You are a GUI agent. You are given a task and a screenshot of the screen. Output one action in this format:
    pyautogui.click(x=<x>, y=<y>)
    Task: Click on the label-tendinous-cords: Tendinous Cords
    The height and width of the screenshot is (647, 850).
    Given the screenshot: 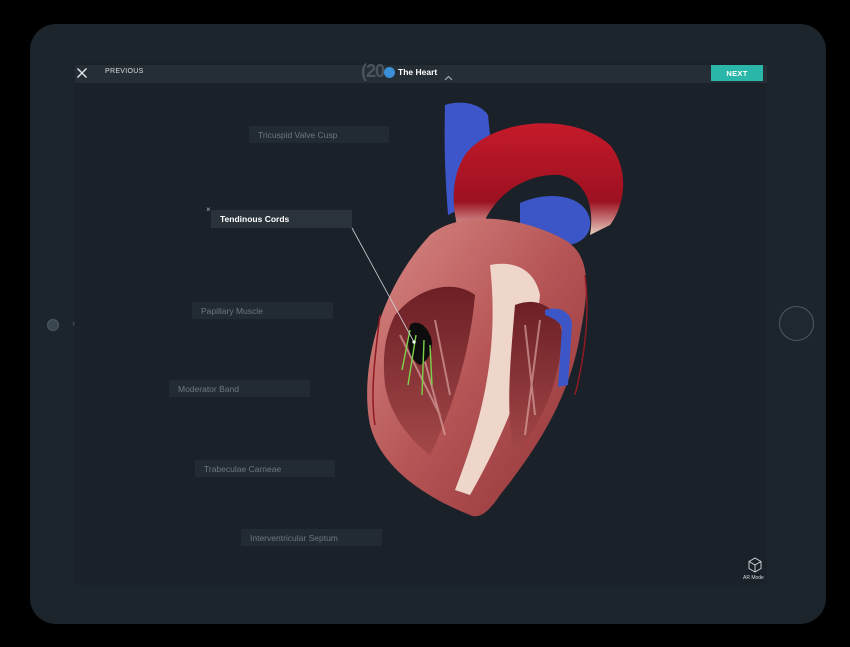 What is the action you would take?
    pyautogui.click(x=281, y=219)
    